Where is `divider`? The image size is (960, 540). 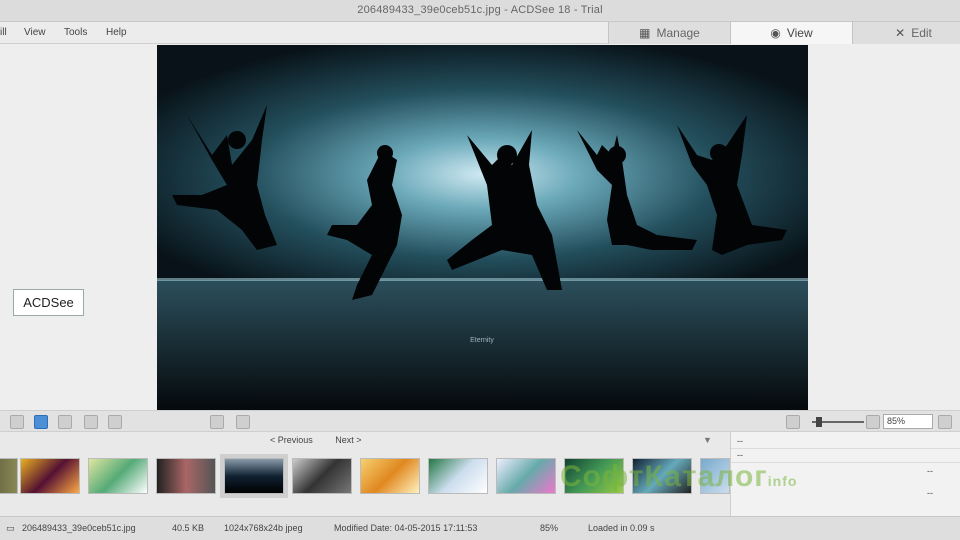
divider is located at coordinates (845, 448).